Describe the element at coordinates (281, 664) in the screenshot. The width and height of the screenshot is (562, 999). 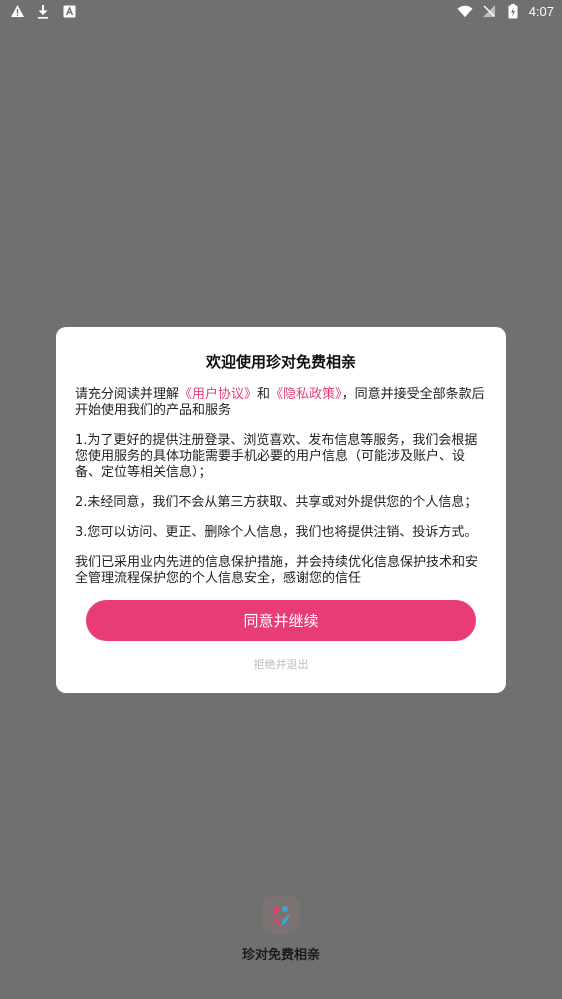
I see `reject-exit-button: 拒绝并退出` at that location.